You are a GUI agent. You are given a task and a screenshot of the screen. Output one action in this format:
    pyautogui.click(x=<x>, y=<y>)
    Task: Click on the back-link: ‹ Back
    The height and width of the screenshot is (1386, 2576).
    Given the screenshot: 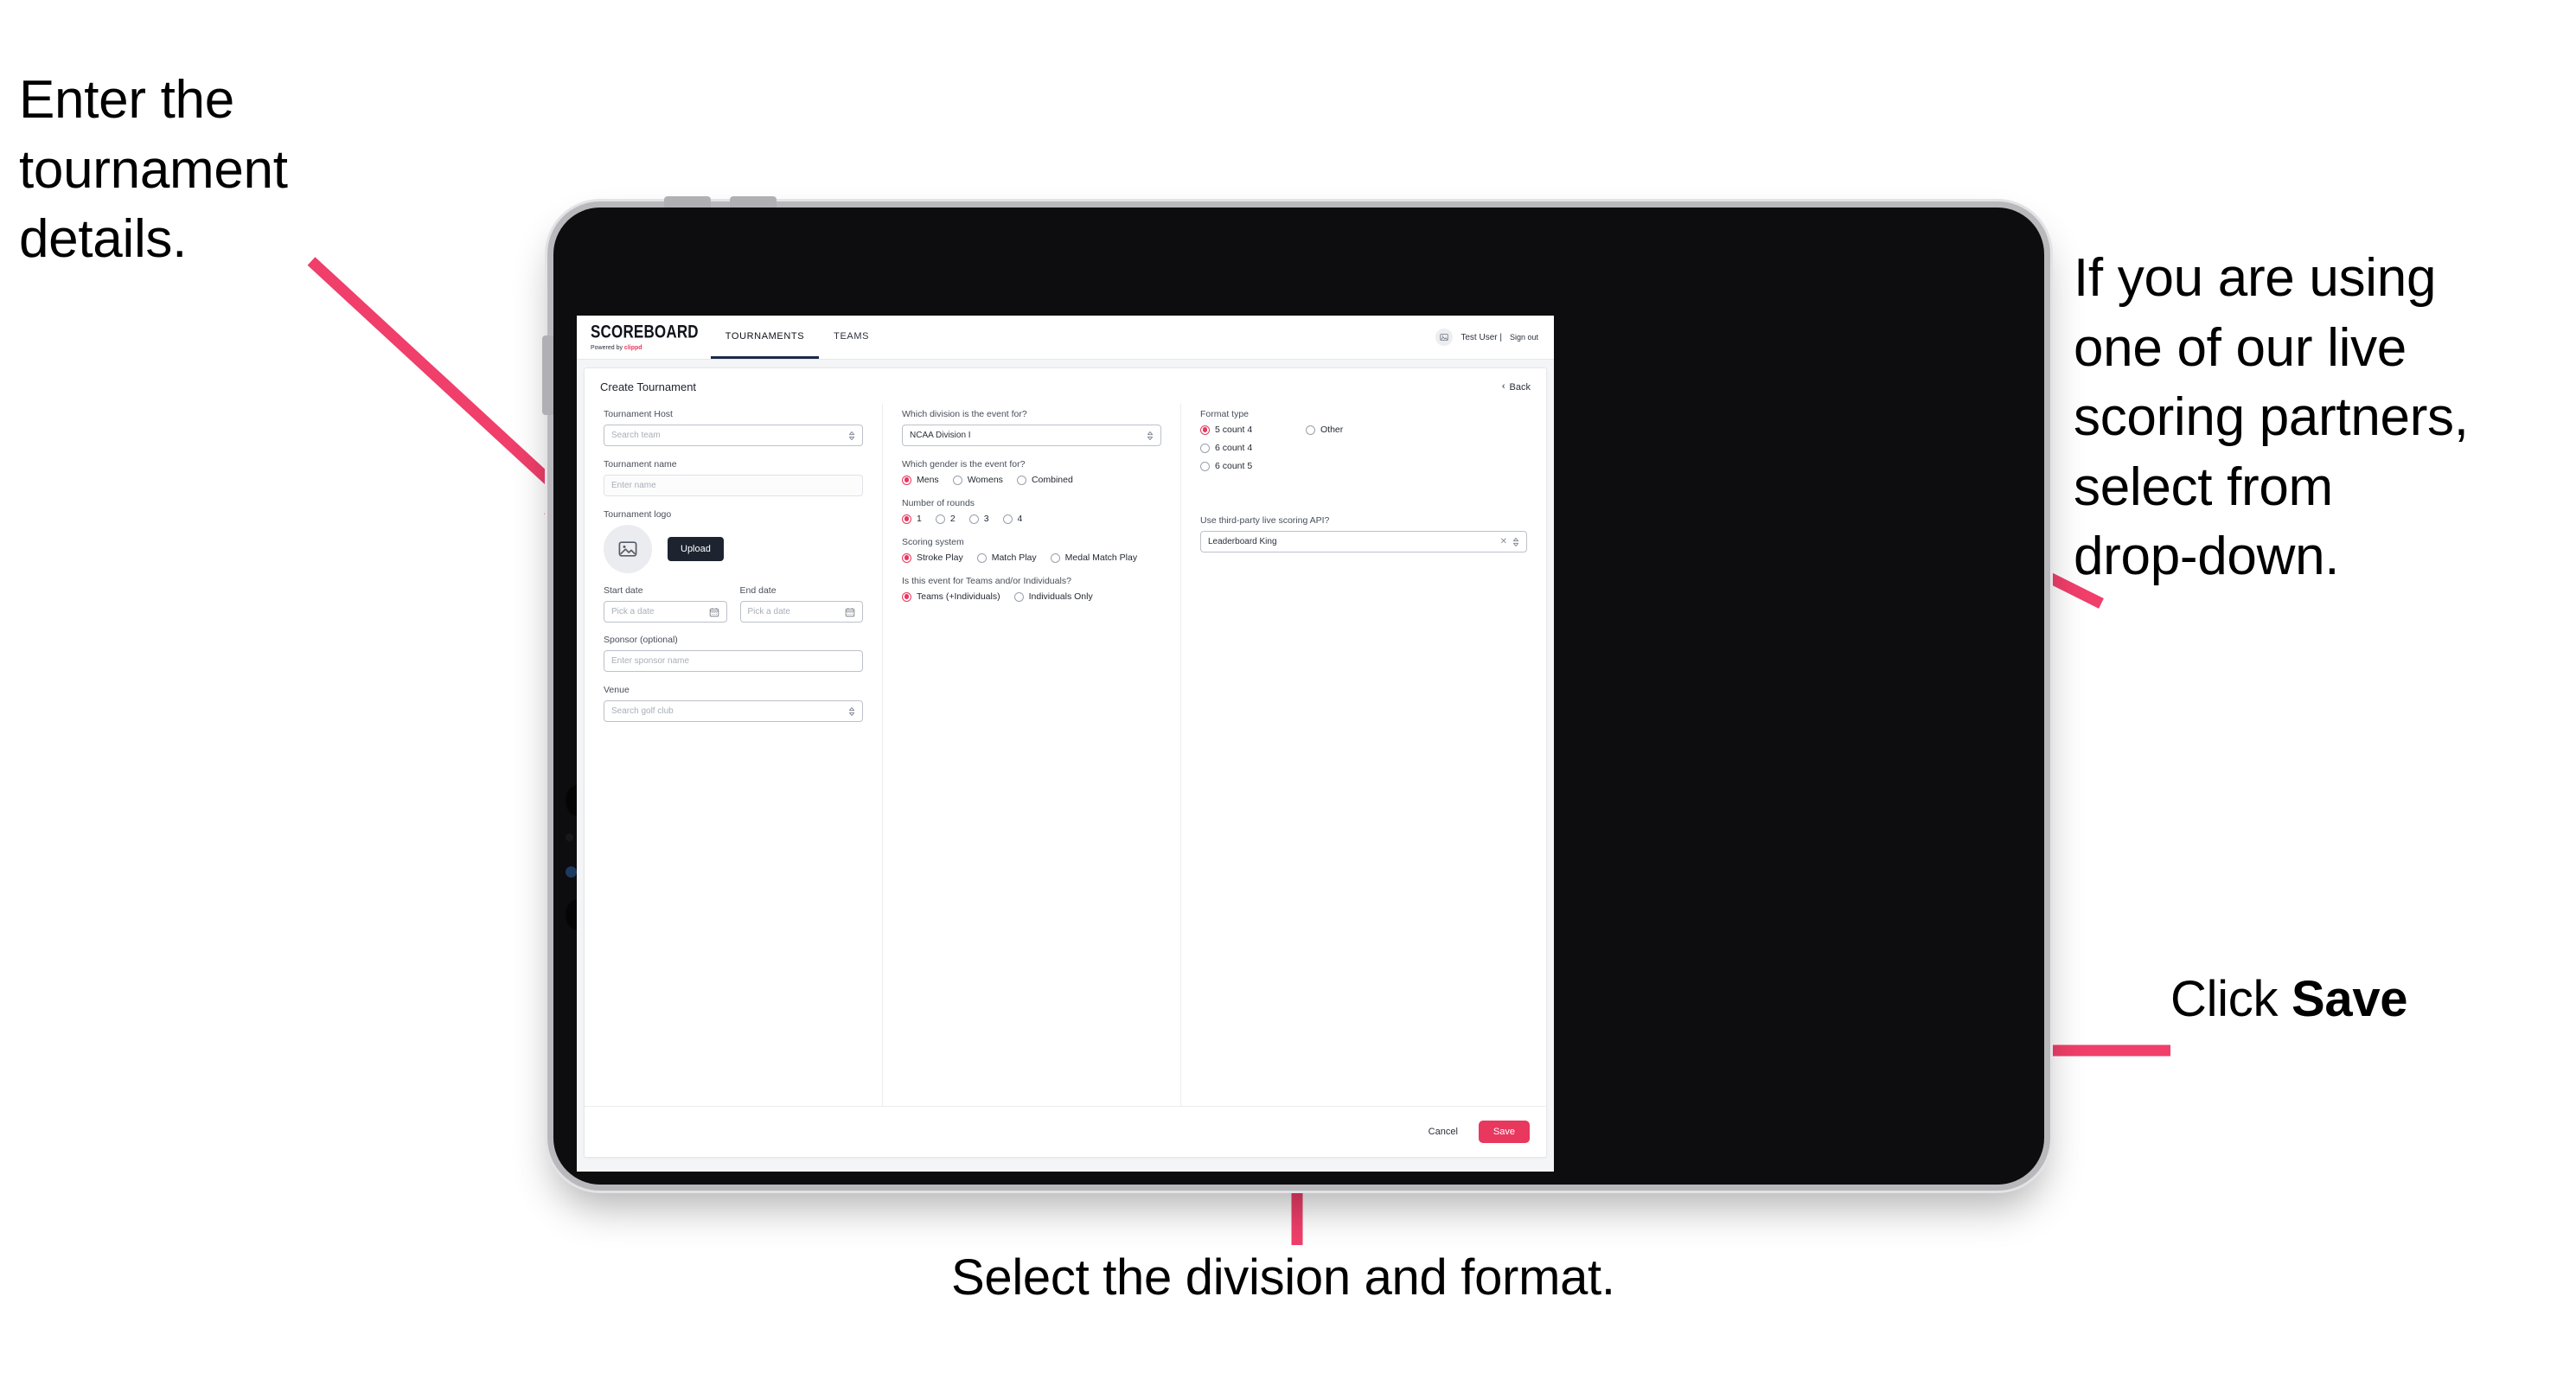 What is the action you would take?
    pyautogui.click(x=1517, y=387)
    